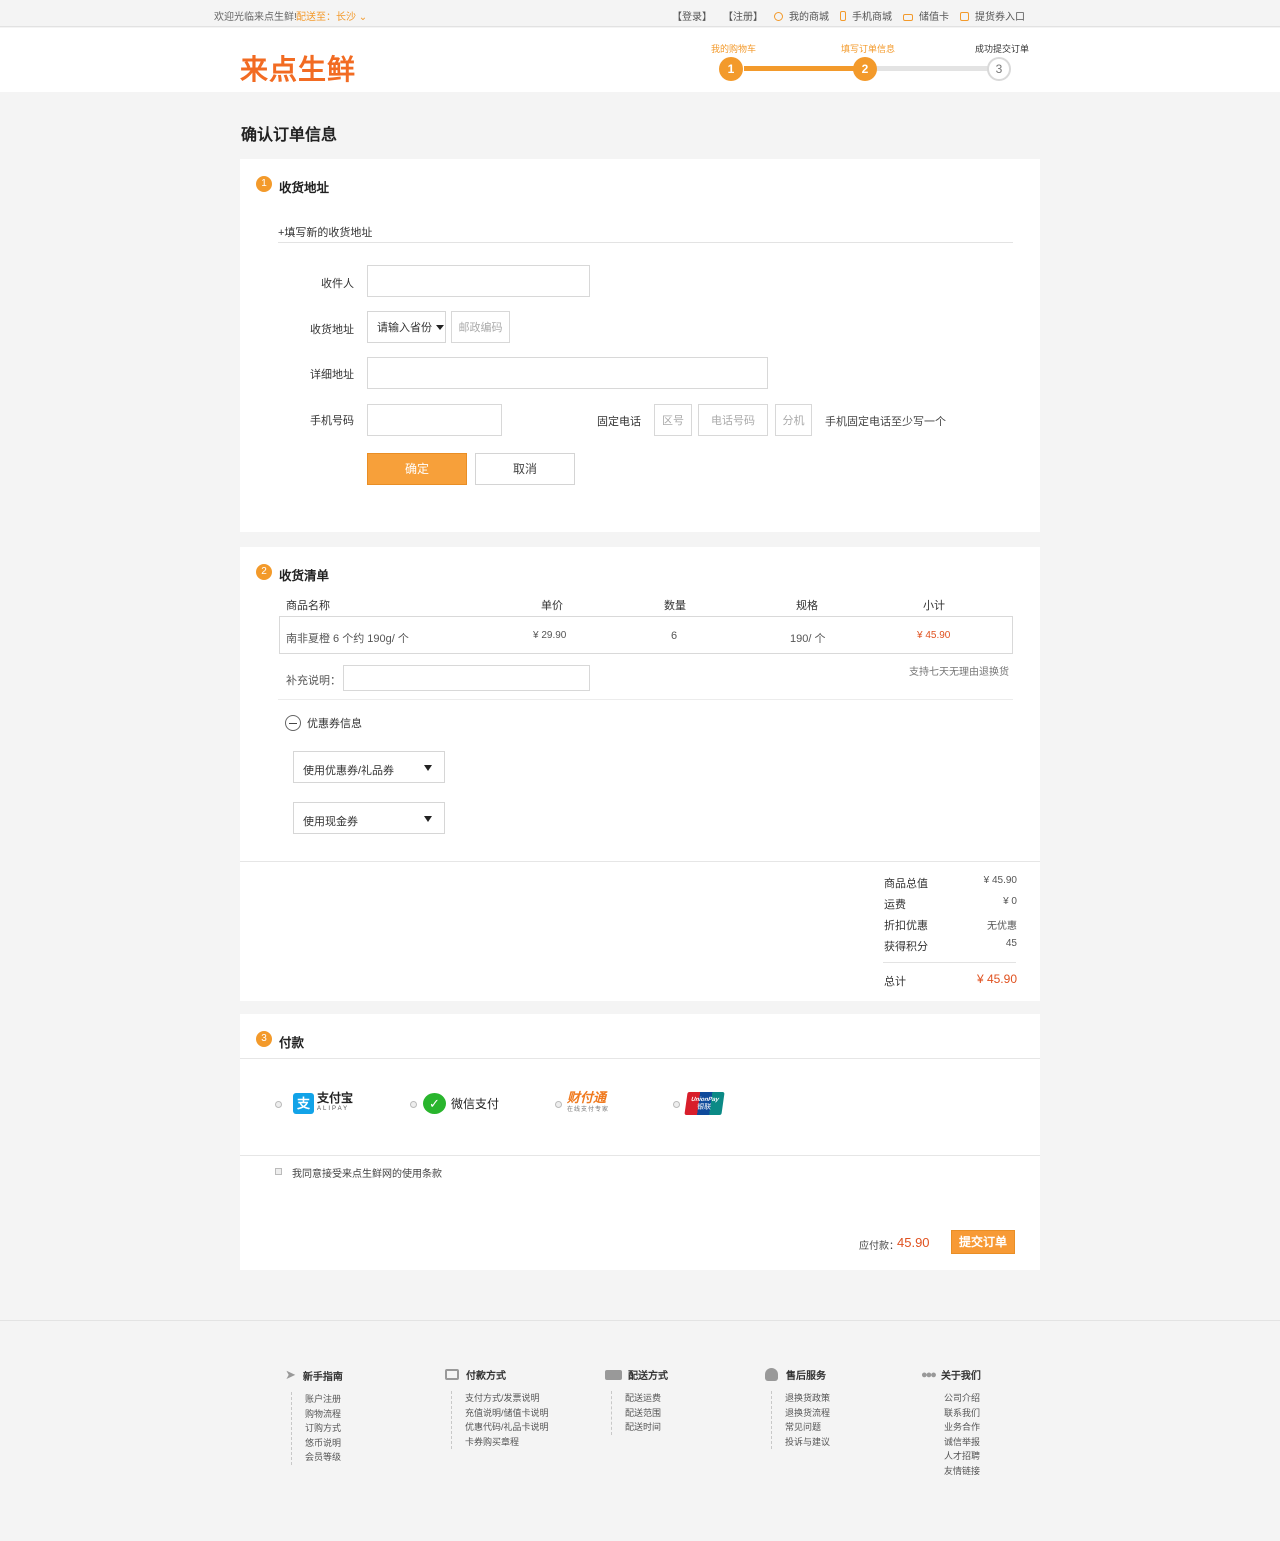  What do you see at coordinates (525, 469) in the screenshot?
I see `cancel-address-button: 取消` at bounding box center [525, 469].